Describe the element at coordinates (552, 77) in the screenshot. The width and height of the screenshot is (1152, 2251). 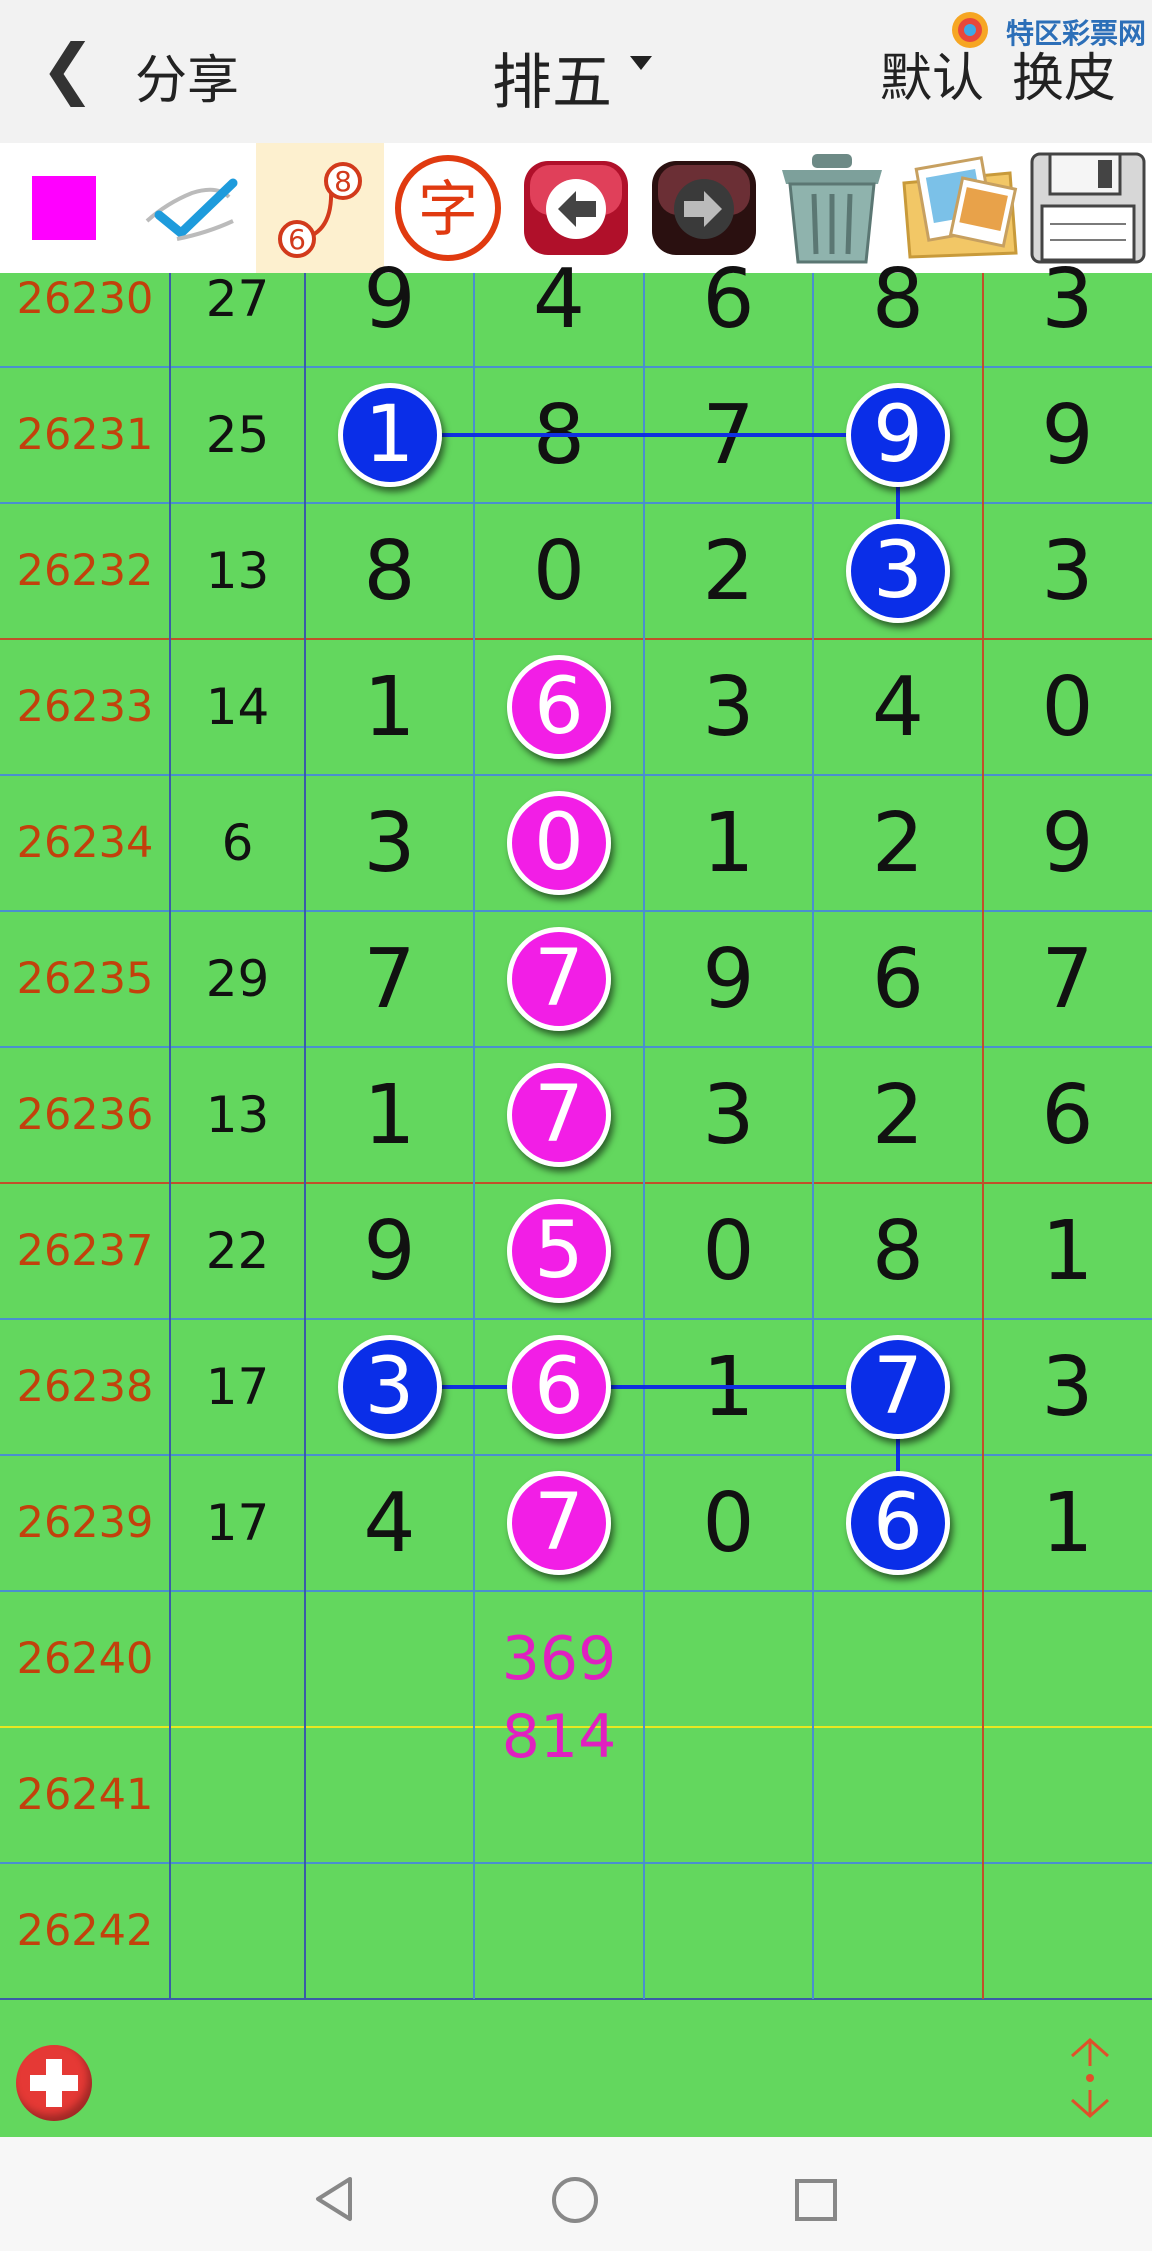
I see `lottery-title: 排五` at that location.